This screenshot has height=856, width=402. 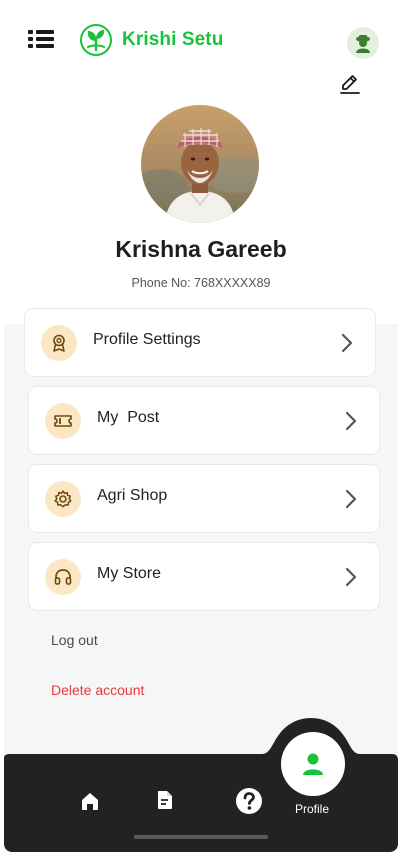 What do you see at coordinates (128, 417) in the screenshot?
I see `menu-item-label: My Post` at bounding box center [128, 417].